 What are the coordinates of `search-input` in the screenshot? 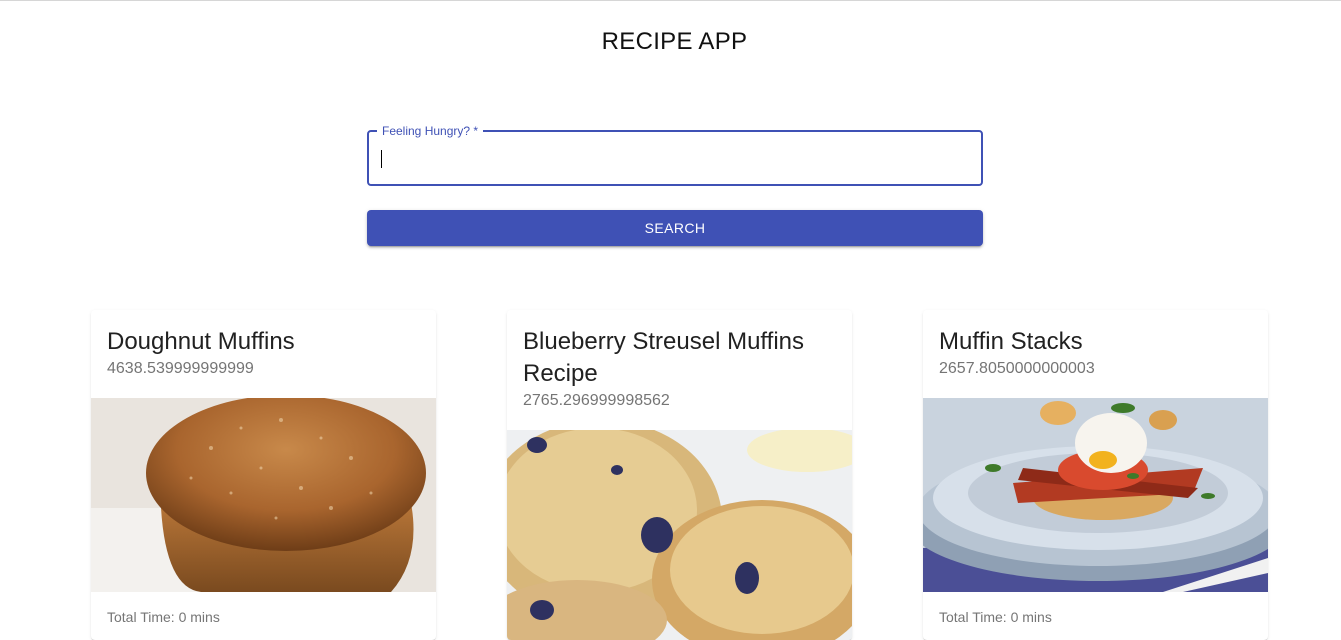 It's located at (673, 158).